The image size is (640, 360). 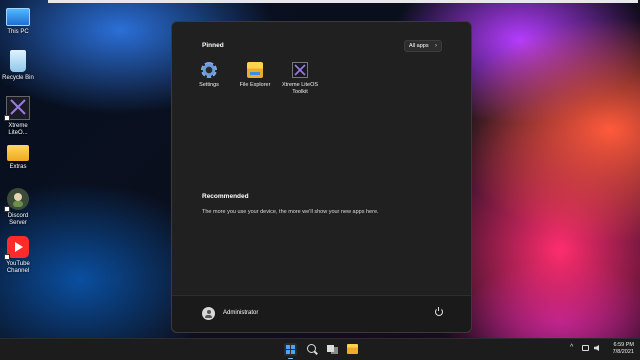 What do you see at coordinates (321, 313) in the screenshot?
I see `start-menu-footer: Administrator` at bounding box center [321, 313].